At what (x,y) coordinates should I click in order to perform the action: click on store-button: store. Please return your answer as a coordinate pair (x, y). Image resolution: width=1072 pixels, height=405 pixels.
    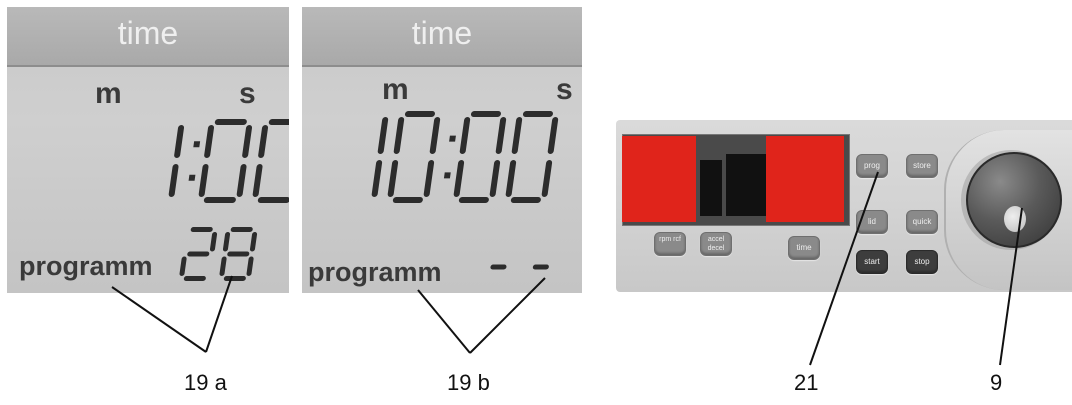
    Looking at the image, I should click on (922, 166).